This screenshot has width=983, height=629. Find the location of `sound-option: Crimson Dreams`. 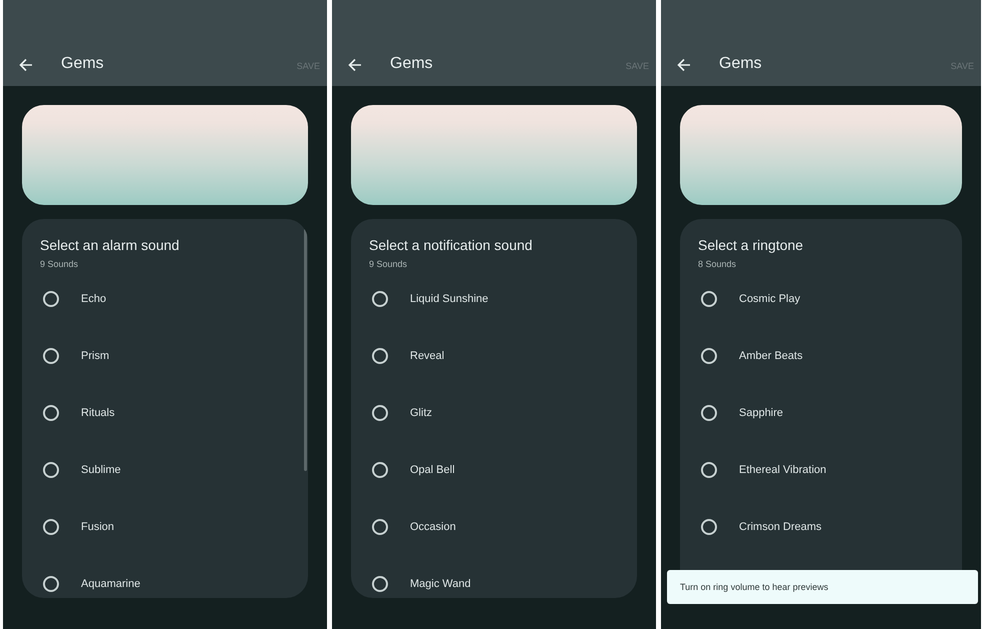

sound-option: Crimson Dreams is located at coordinates (780, 526).